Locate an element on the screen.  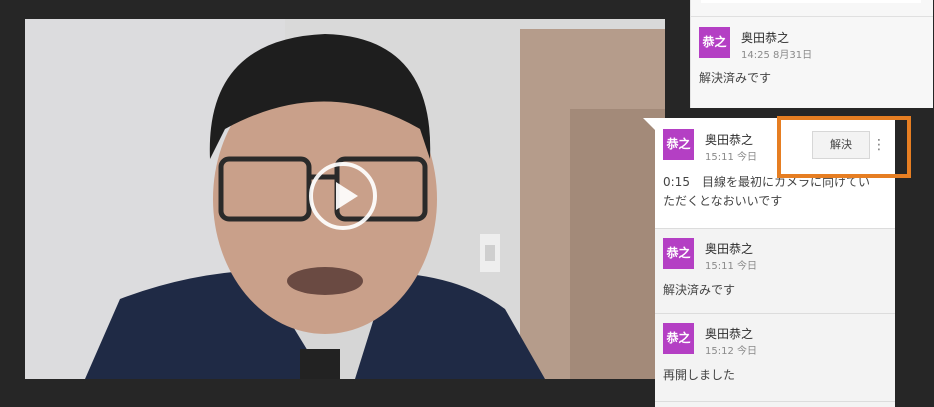
comment-body: 0:15 目線を最初にカメラに向けてい ただくとなおいいです is located at coordinates (775, 192).